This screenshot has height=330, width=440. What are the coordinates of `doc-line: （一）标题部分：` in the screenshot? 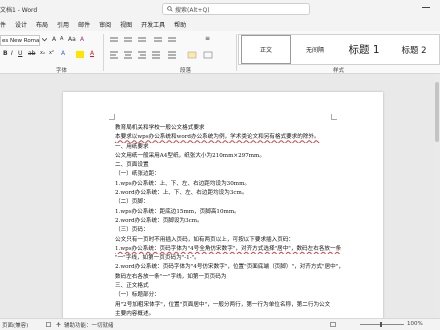 It's located at (137, 295).